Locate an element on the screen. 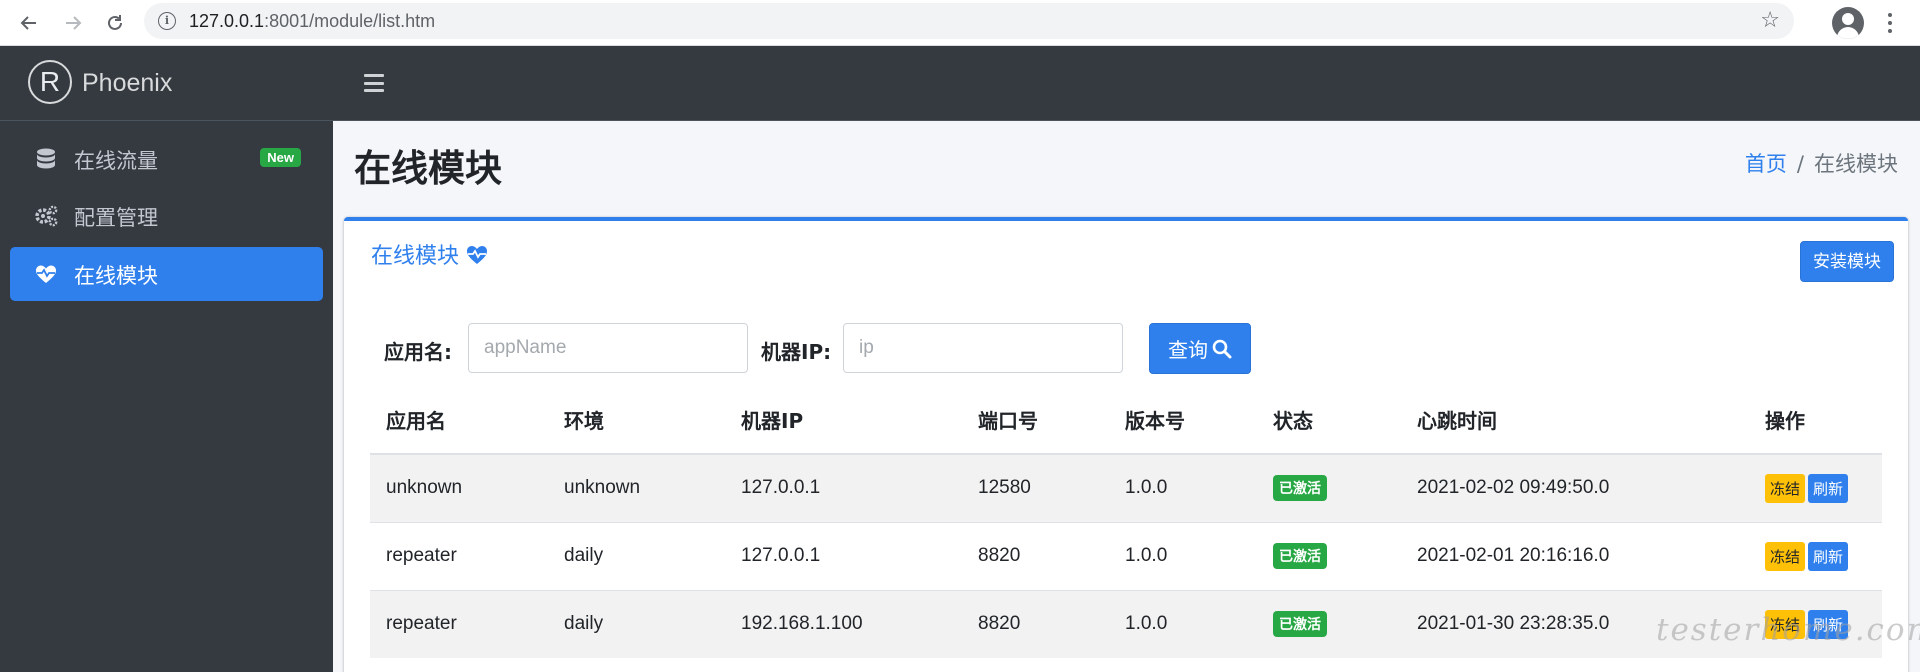  forward-arrow-icon is located at coordinates (73, 23).